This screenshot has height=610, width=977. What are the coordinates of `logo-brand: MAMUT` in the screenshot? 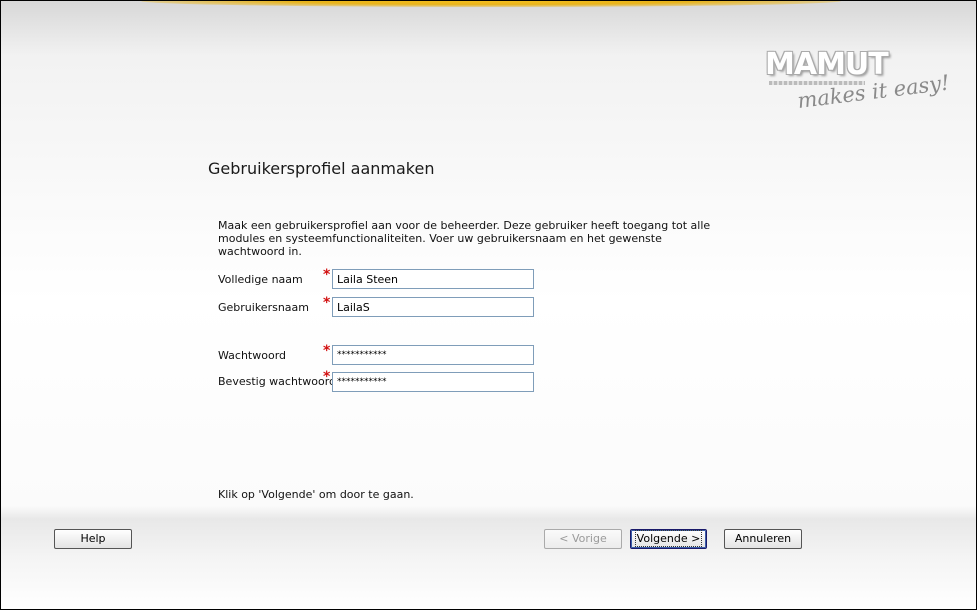 It's located at (827, 64).